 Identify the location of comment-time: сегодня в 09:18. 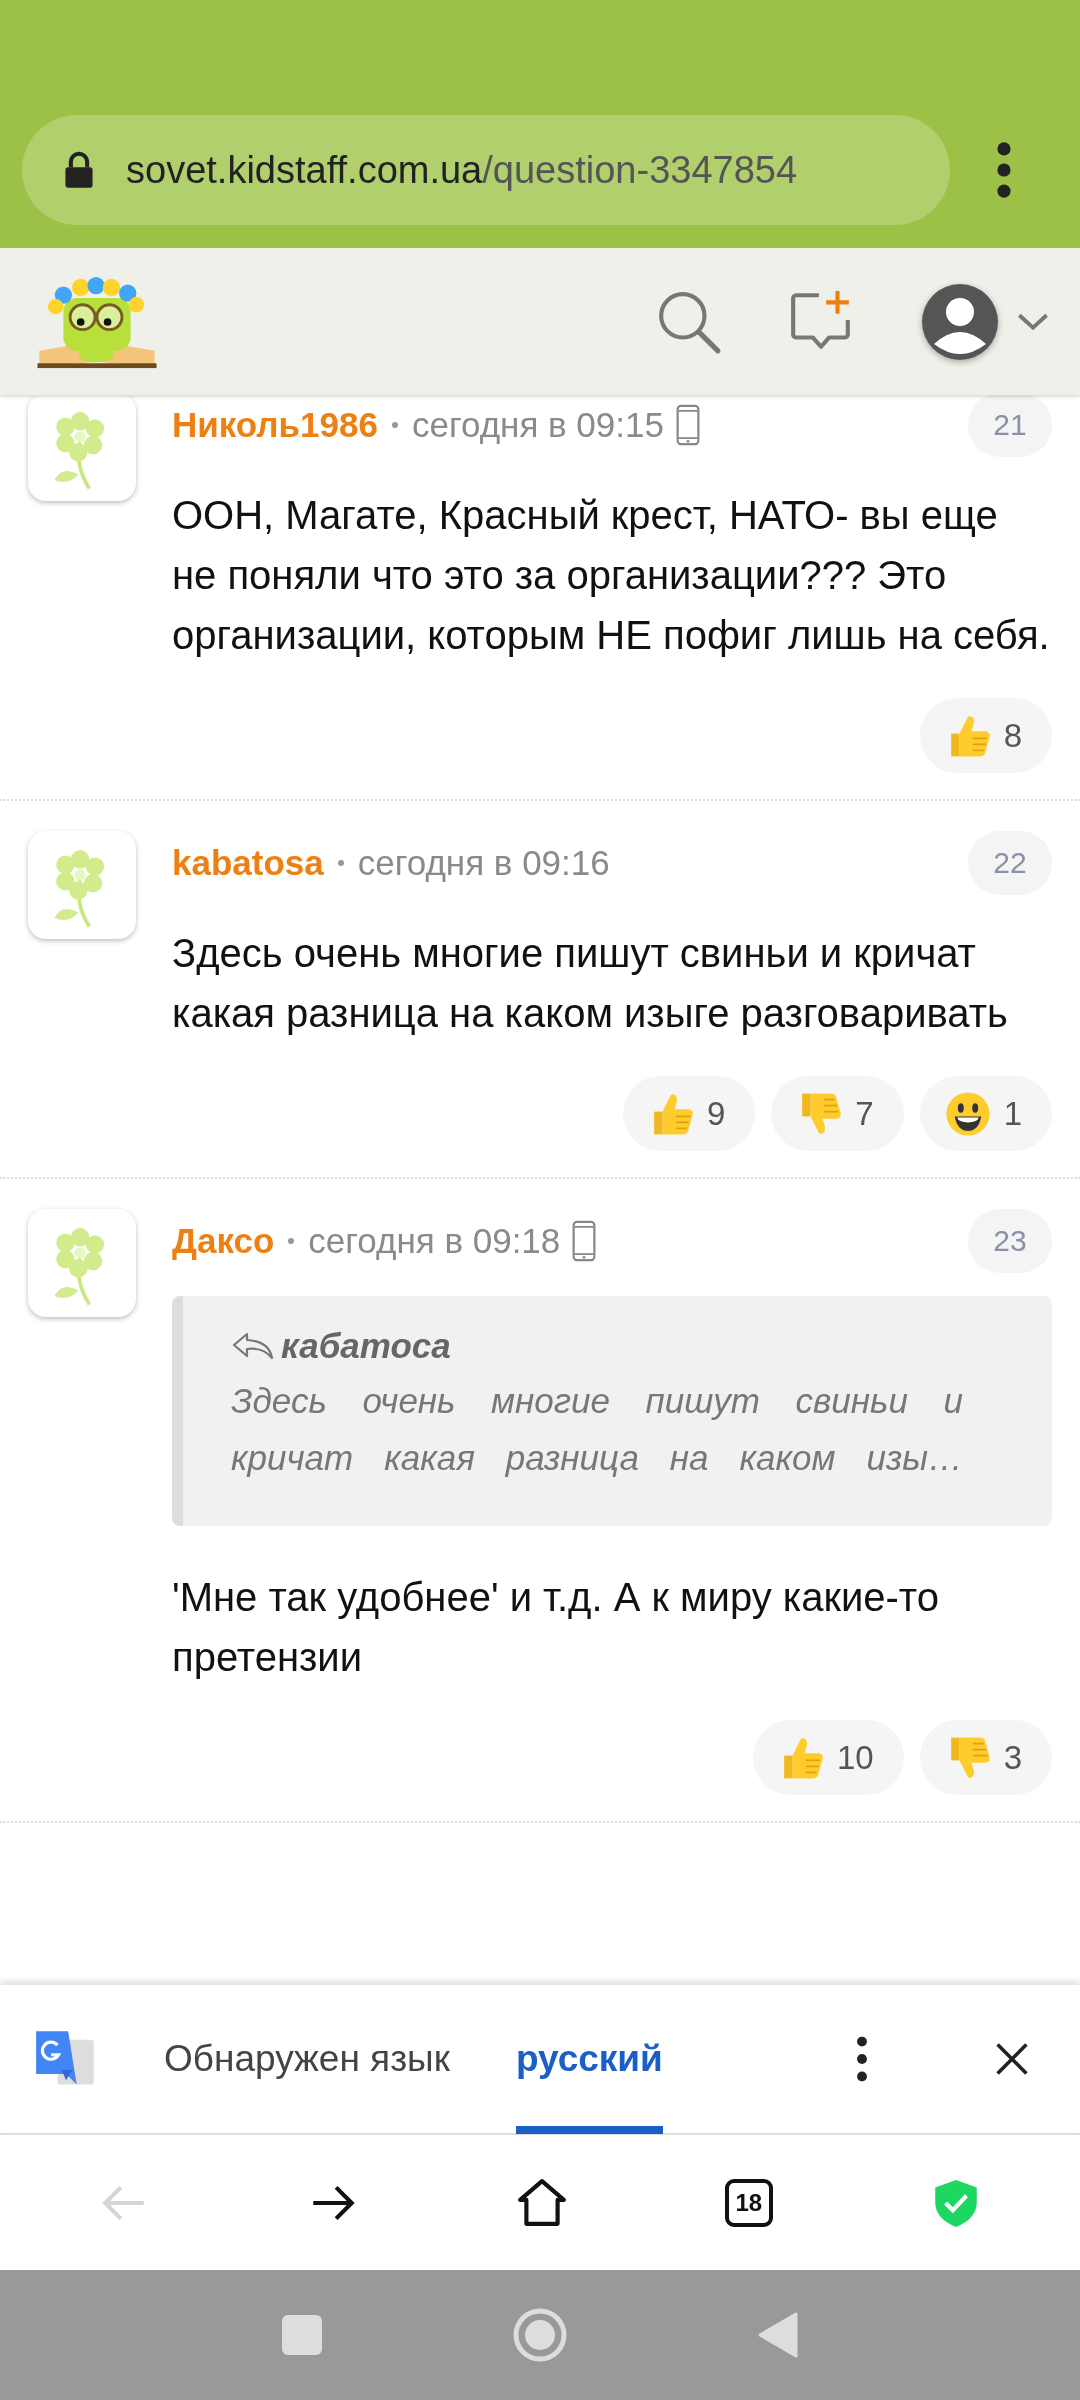
(434, 1241).